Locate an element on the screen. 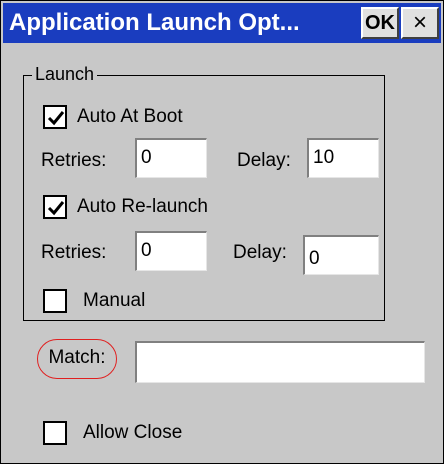  match-label: Match: is located at coordinates (77, 359).